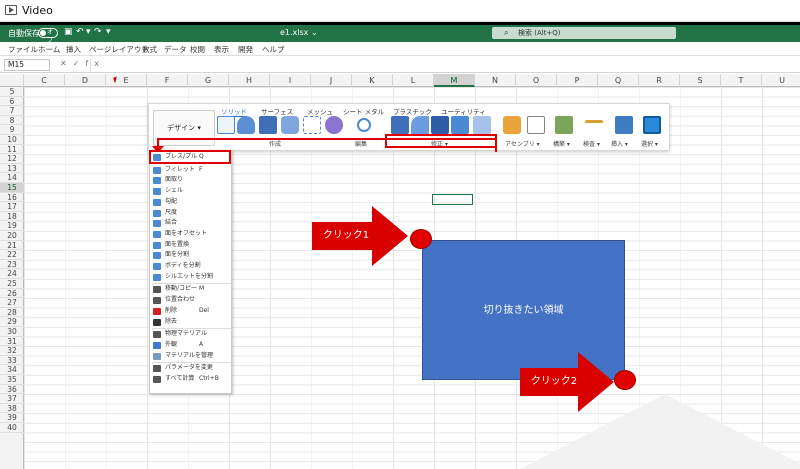  I want to click on menu-item: シルエットを分割, so click(190, 277).